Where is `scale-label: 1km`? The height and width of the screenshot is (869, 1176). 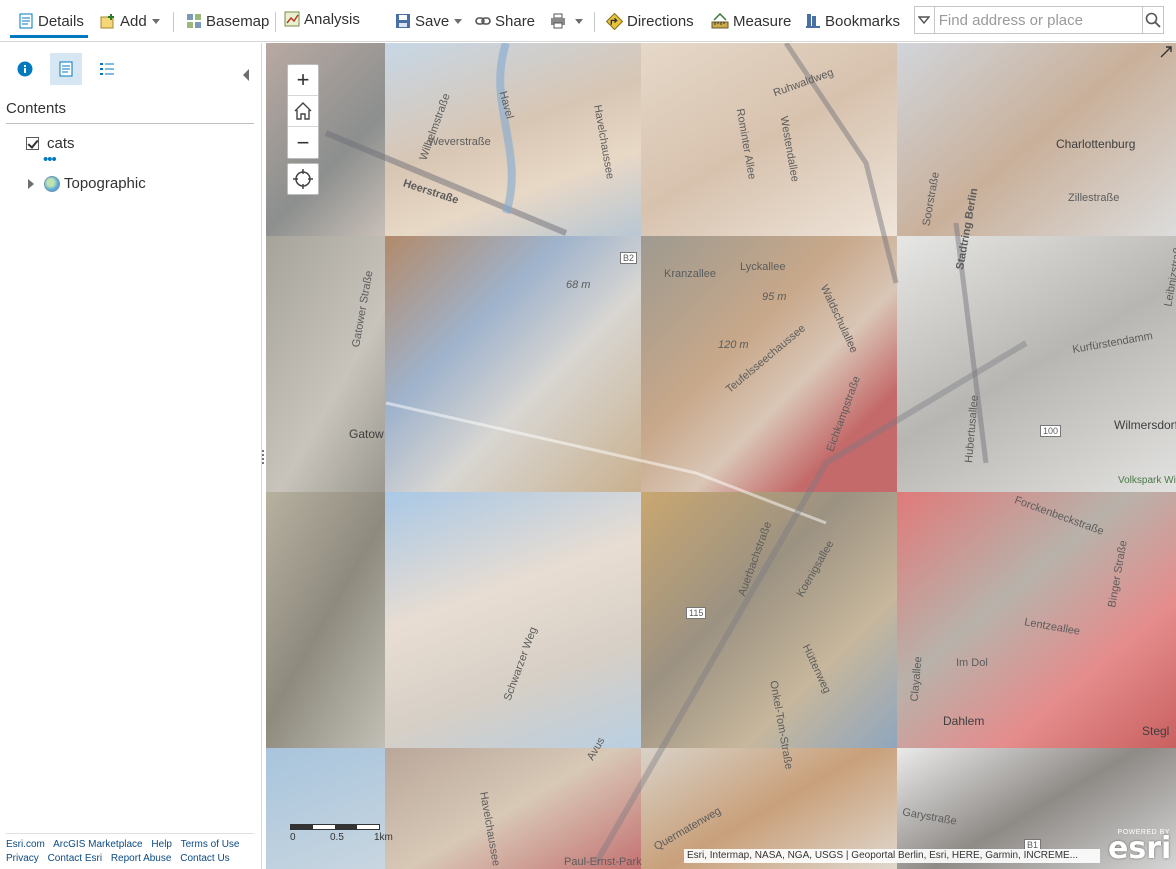
scale-label: 1km is located at coordinates (383, 837).